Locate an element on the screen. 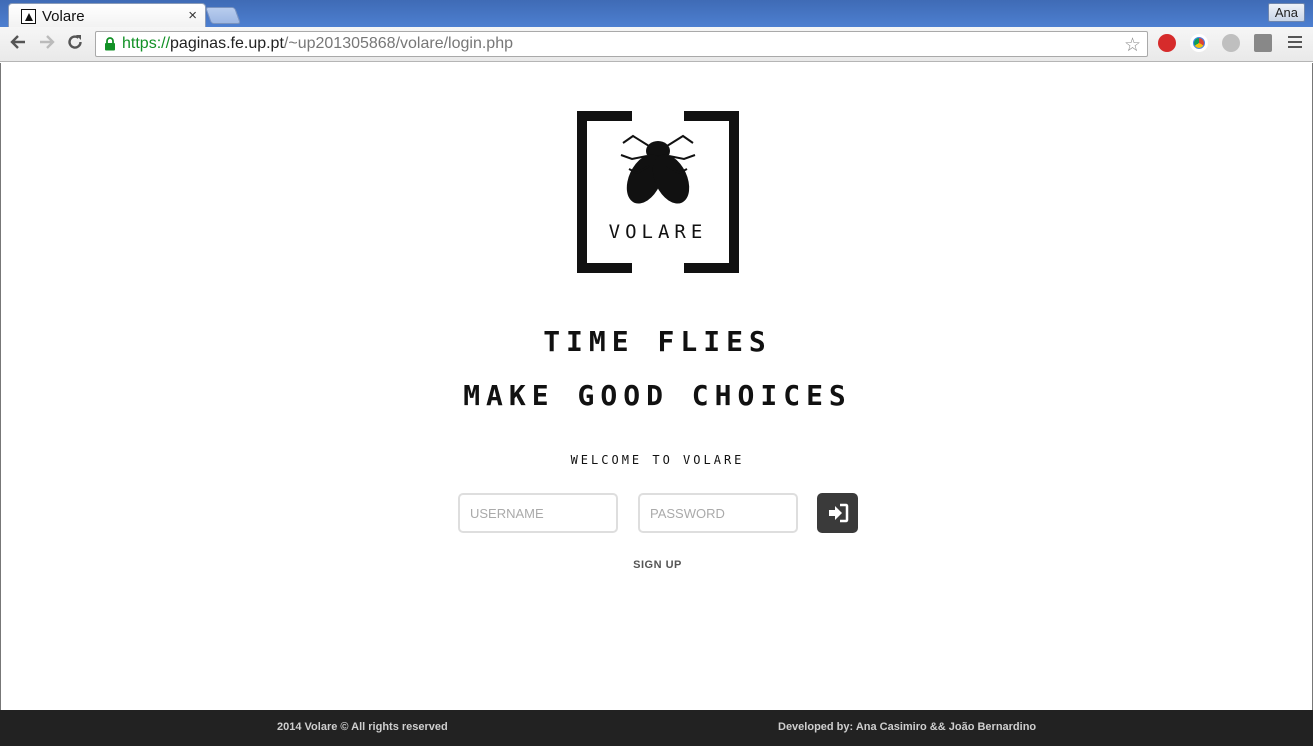 Image resolution: width=1313 pixels, height=746 pixels. volare-logo: VOLARE is located at coordinates (658, 192).